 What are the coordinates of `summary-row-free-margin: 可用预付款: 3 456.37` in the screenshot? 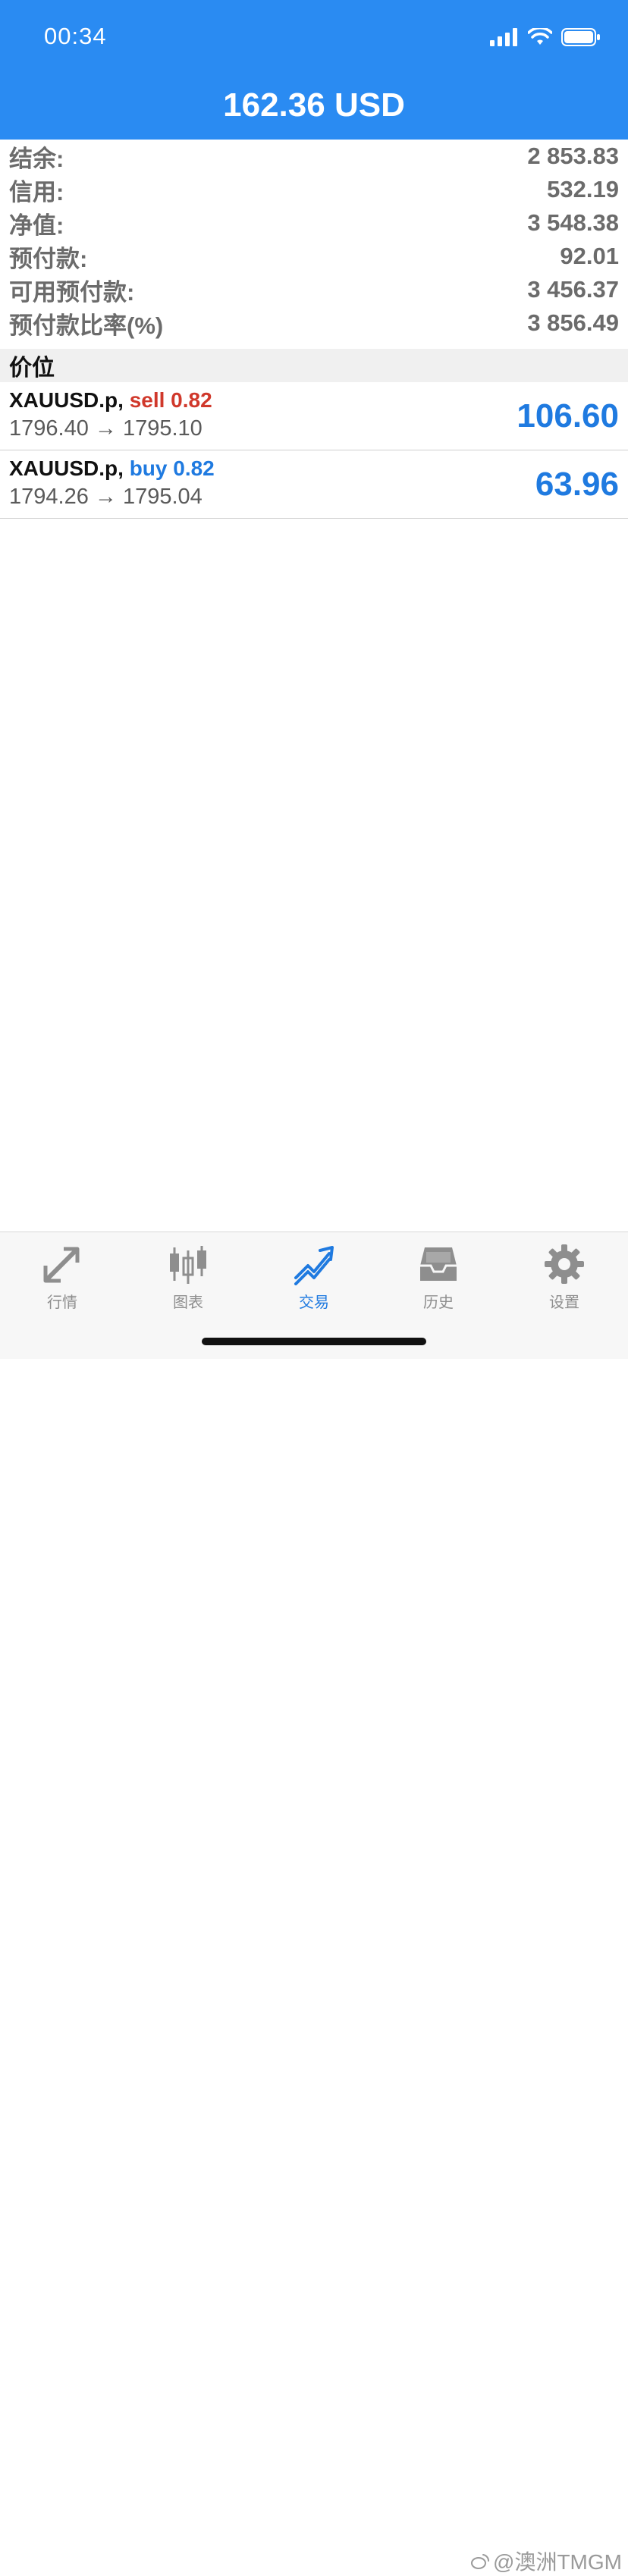 It's located at (314, 289).